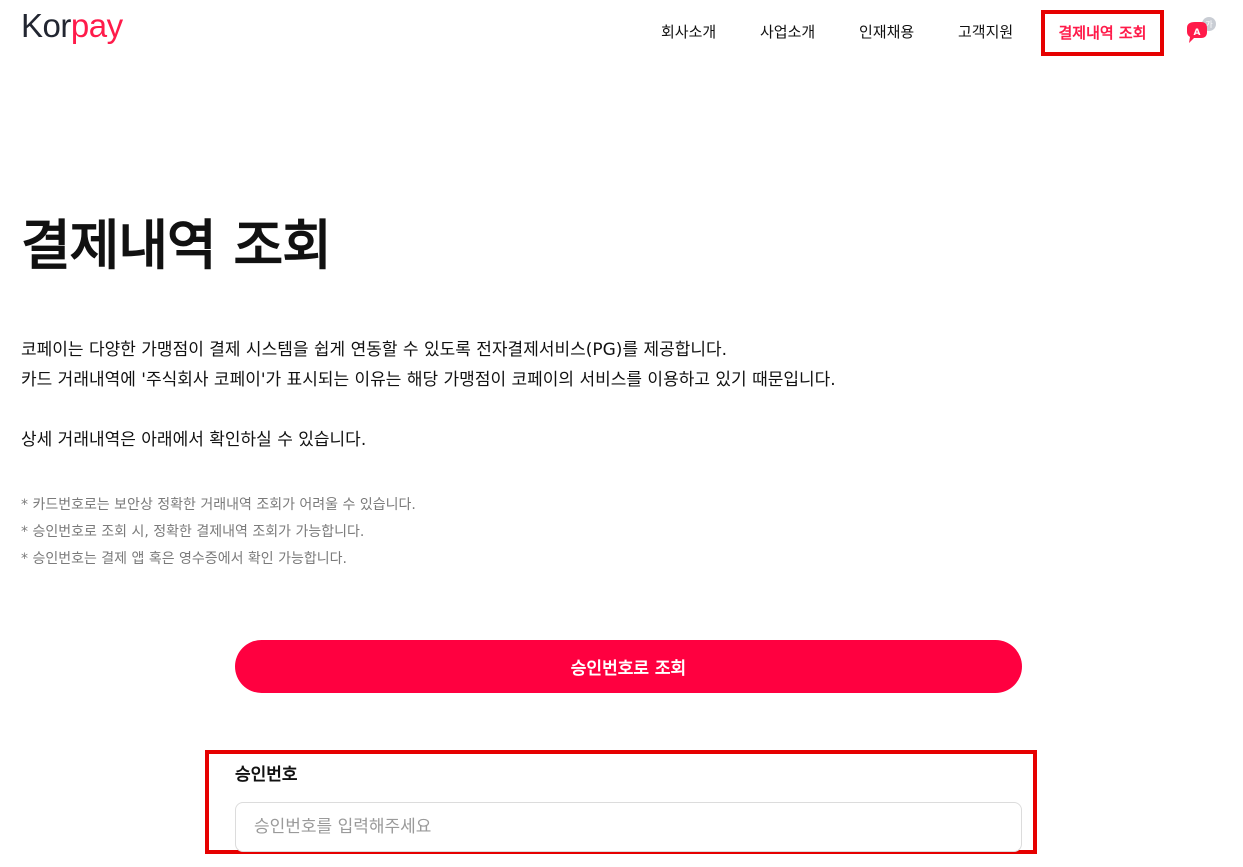 This screenshot has width=1243, height=867. I want to click on svg-text: A, so click(1197, 33).